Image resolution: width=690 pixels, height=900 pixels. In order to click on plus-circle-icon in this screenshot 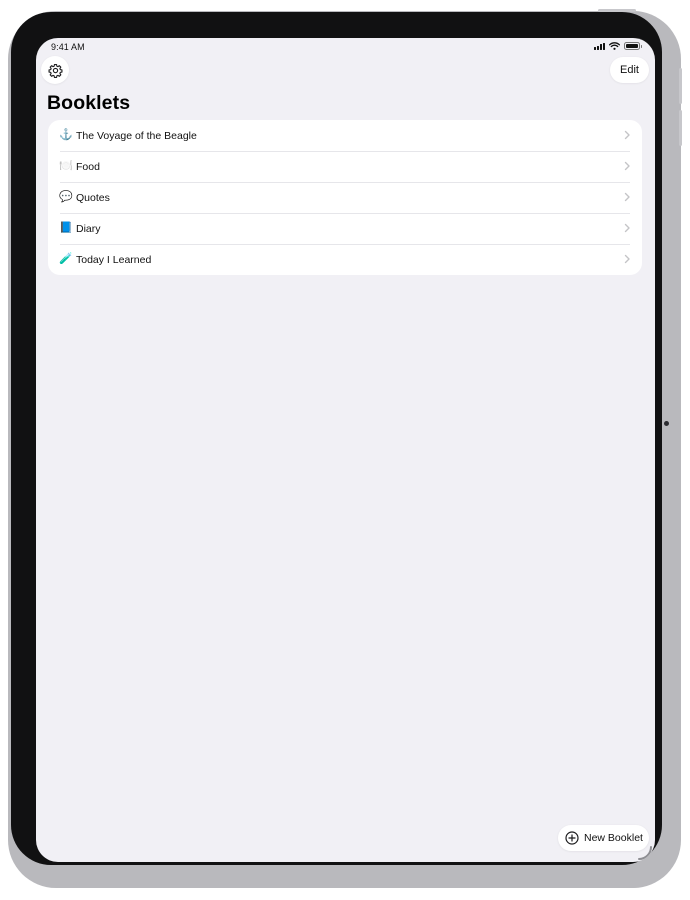, I will do `click(572, 838)`.